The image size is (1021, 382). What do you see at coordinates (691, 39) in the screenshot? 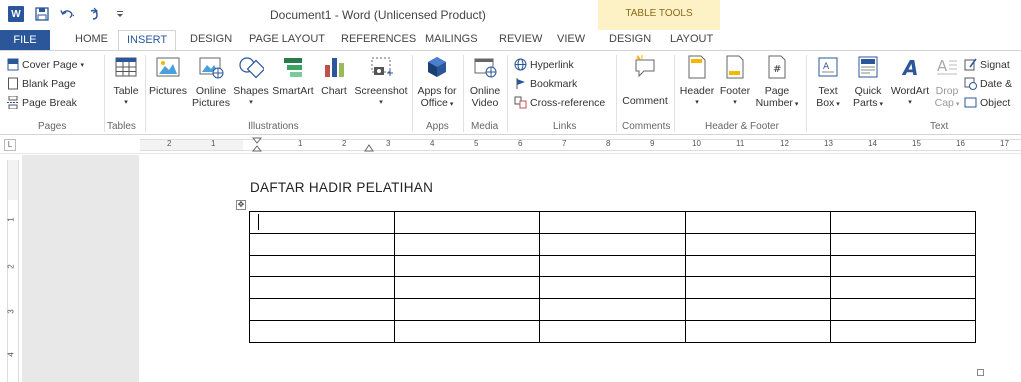
I see `tab-table-layout: LAYOUT` at bounding box center [691, 39].